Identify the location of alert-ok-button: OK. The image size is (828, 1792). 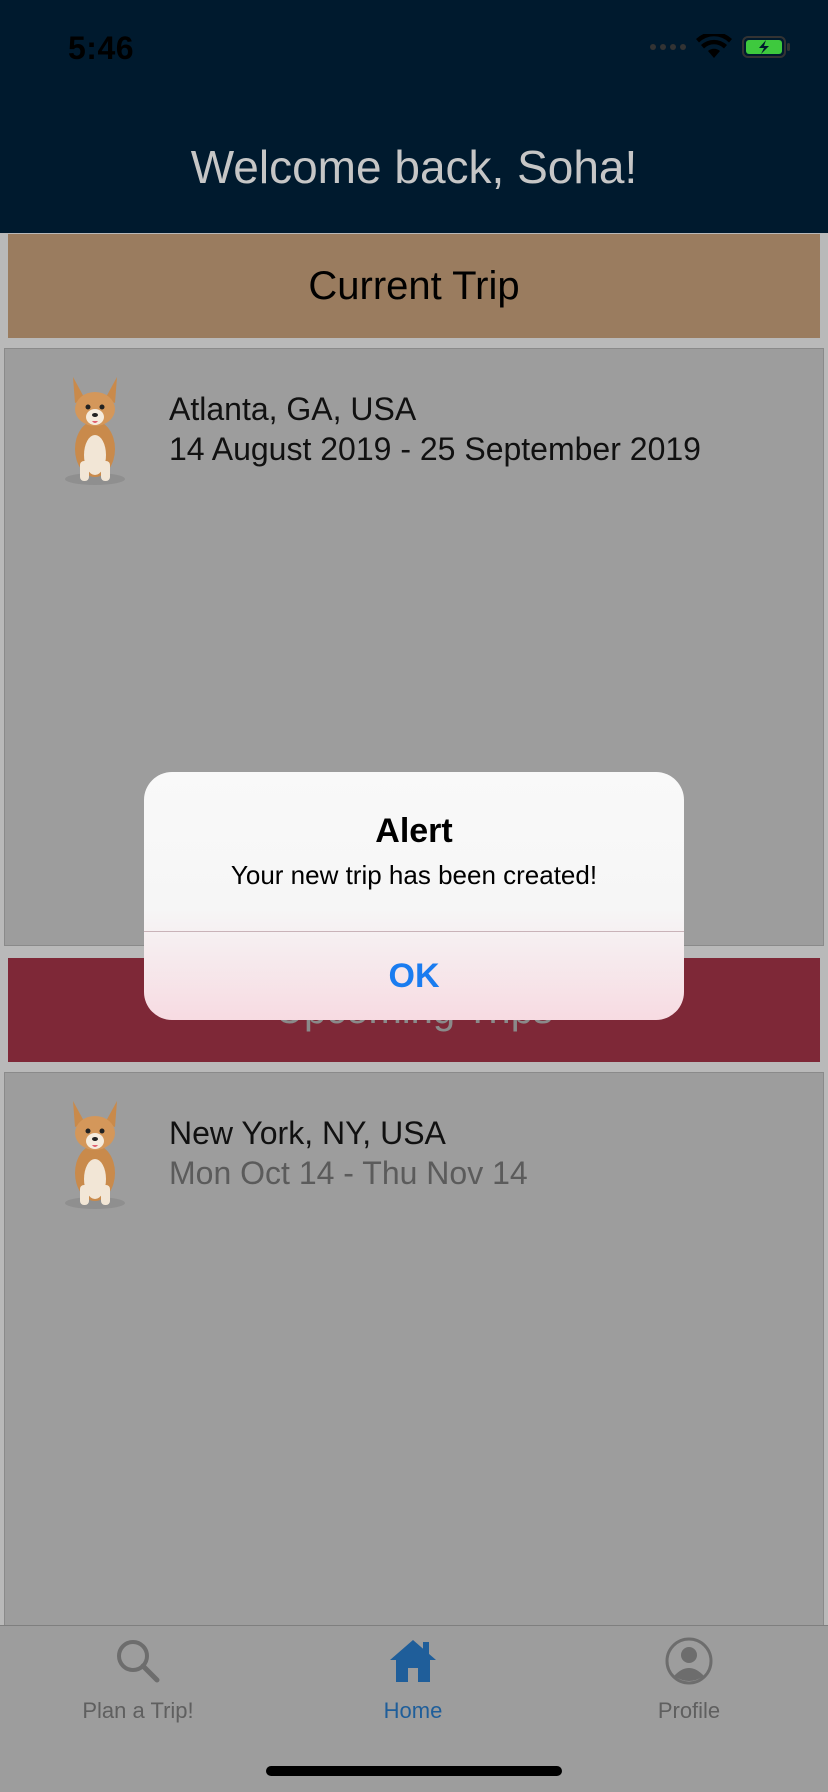
(414, 976).